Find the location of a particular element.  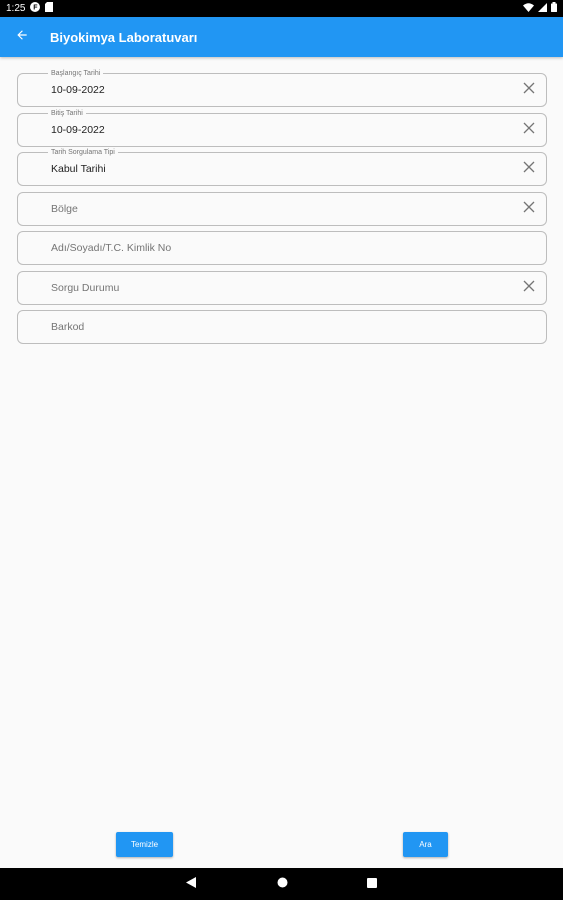

f-icon: F is located at coordinates (35, 8).